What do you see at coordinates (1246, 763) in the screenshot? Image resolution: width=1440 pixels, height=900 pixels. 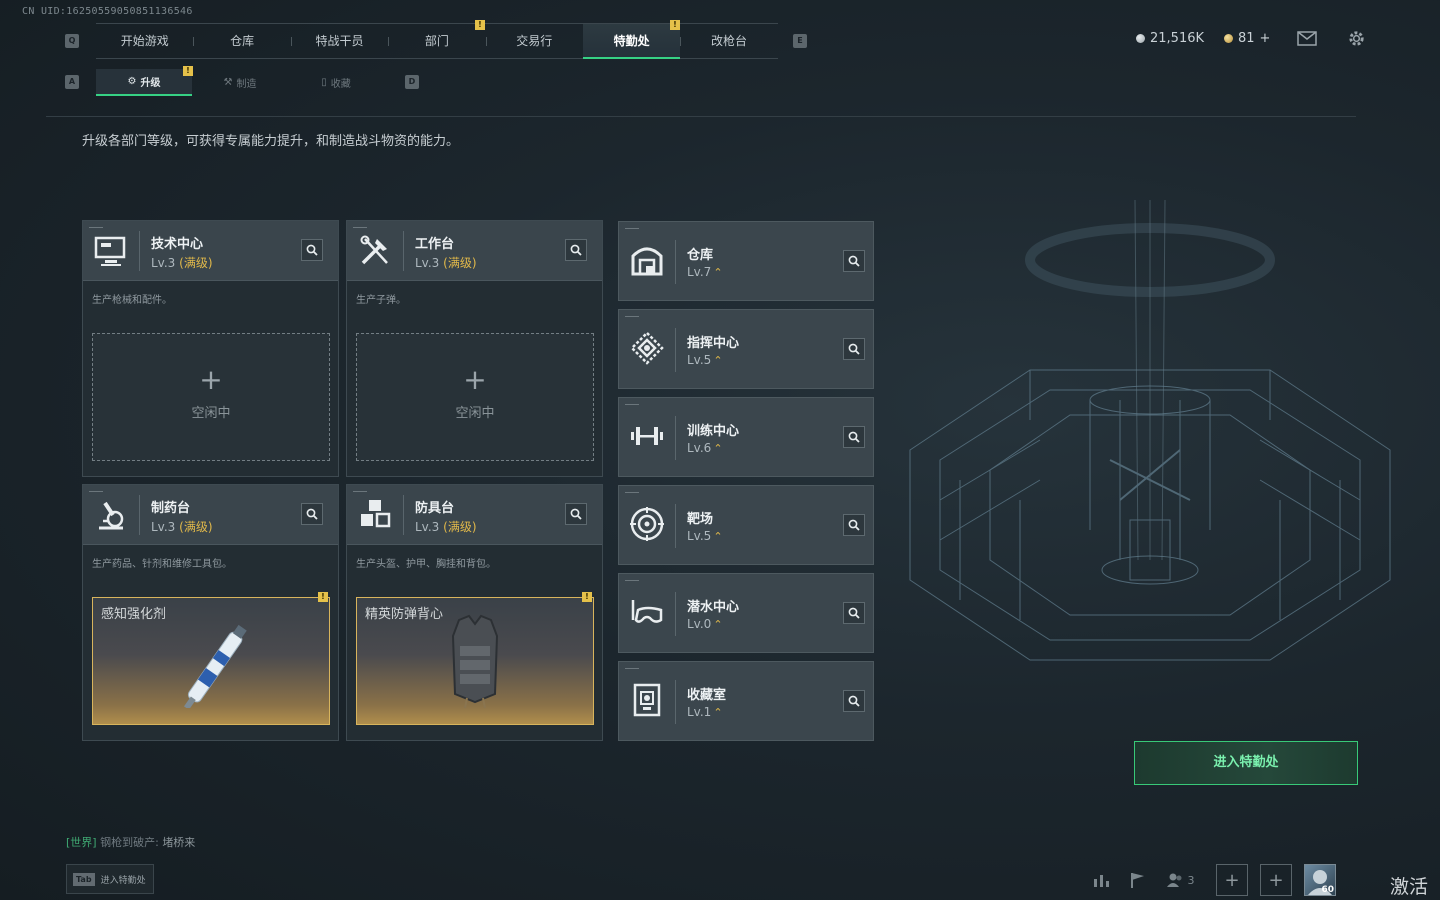 I see `enter-special-ops-button: 进入特勤处` at bounding box center [1246, 763].